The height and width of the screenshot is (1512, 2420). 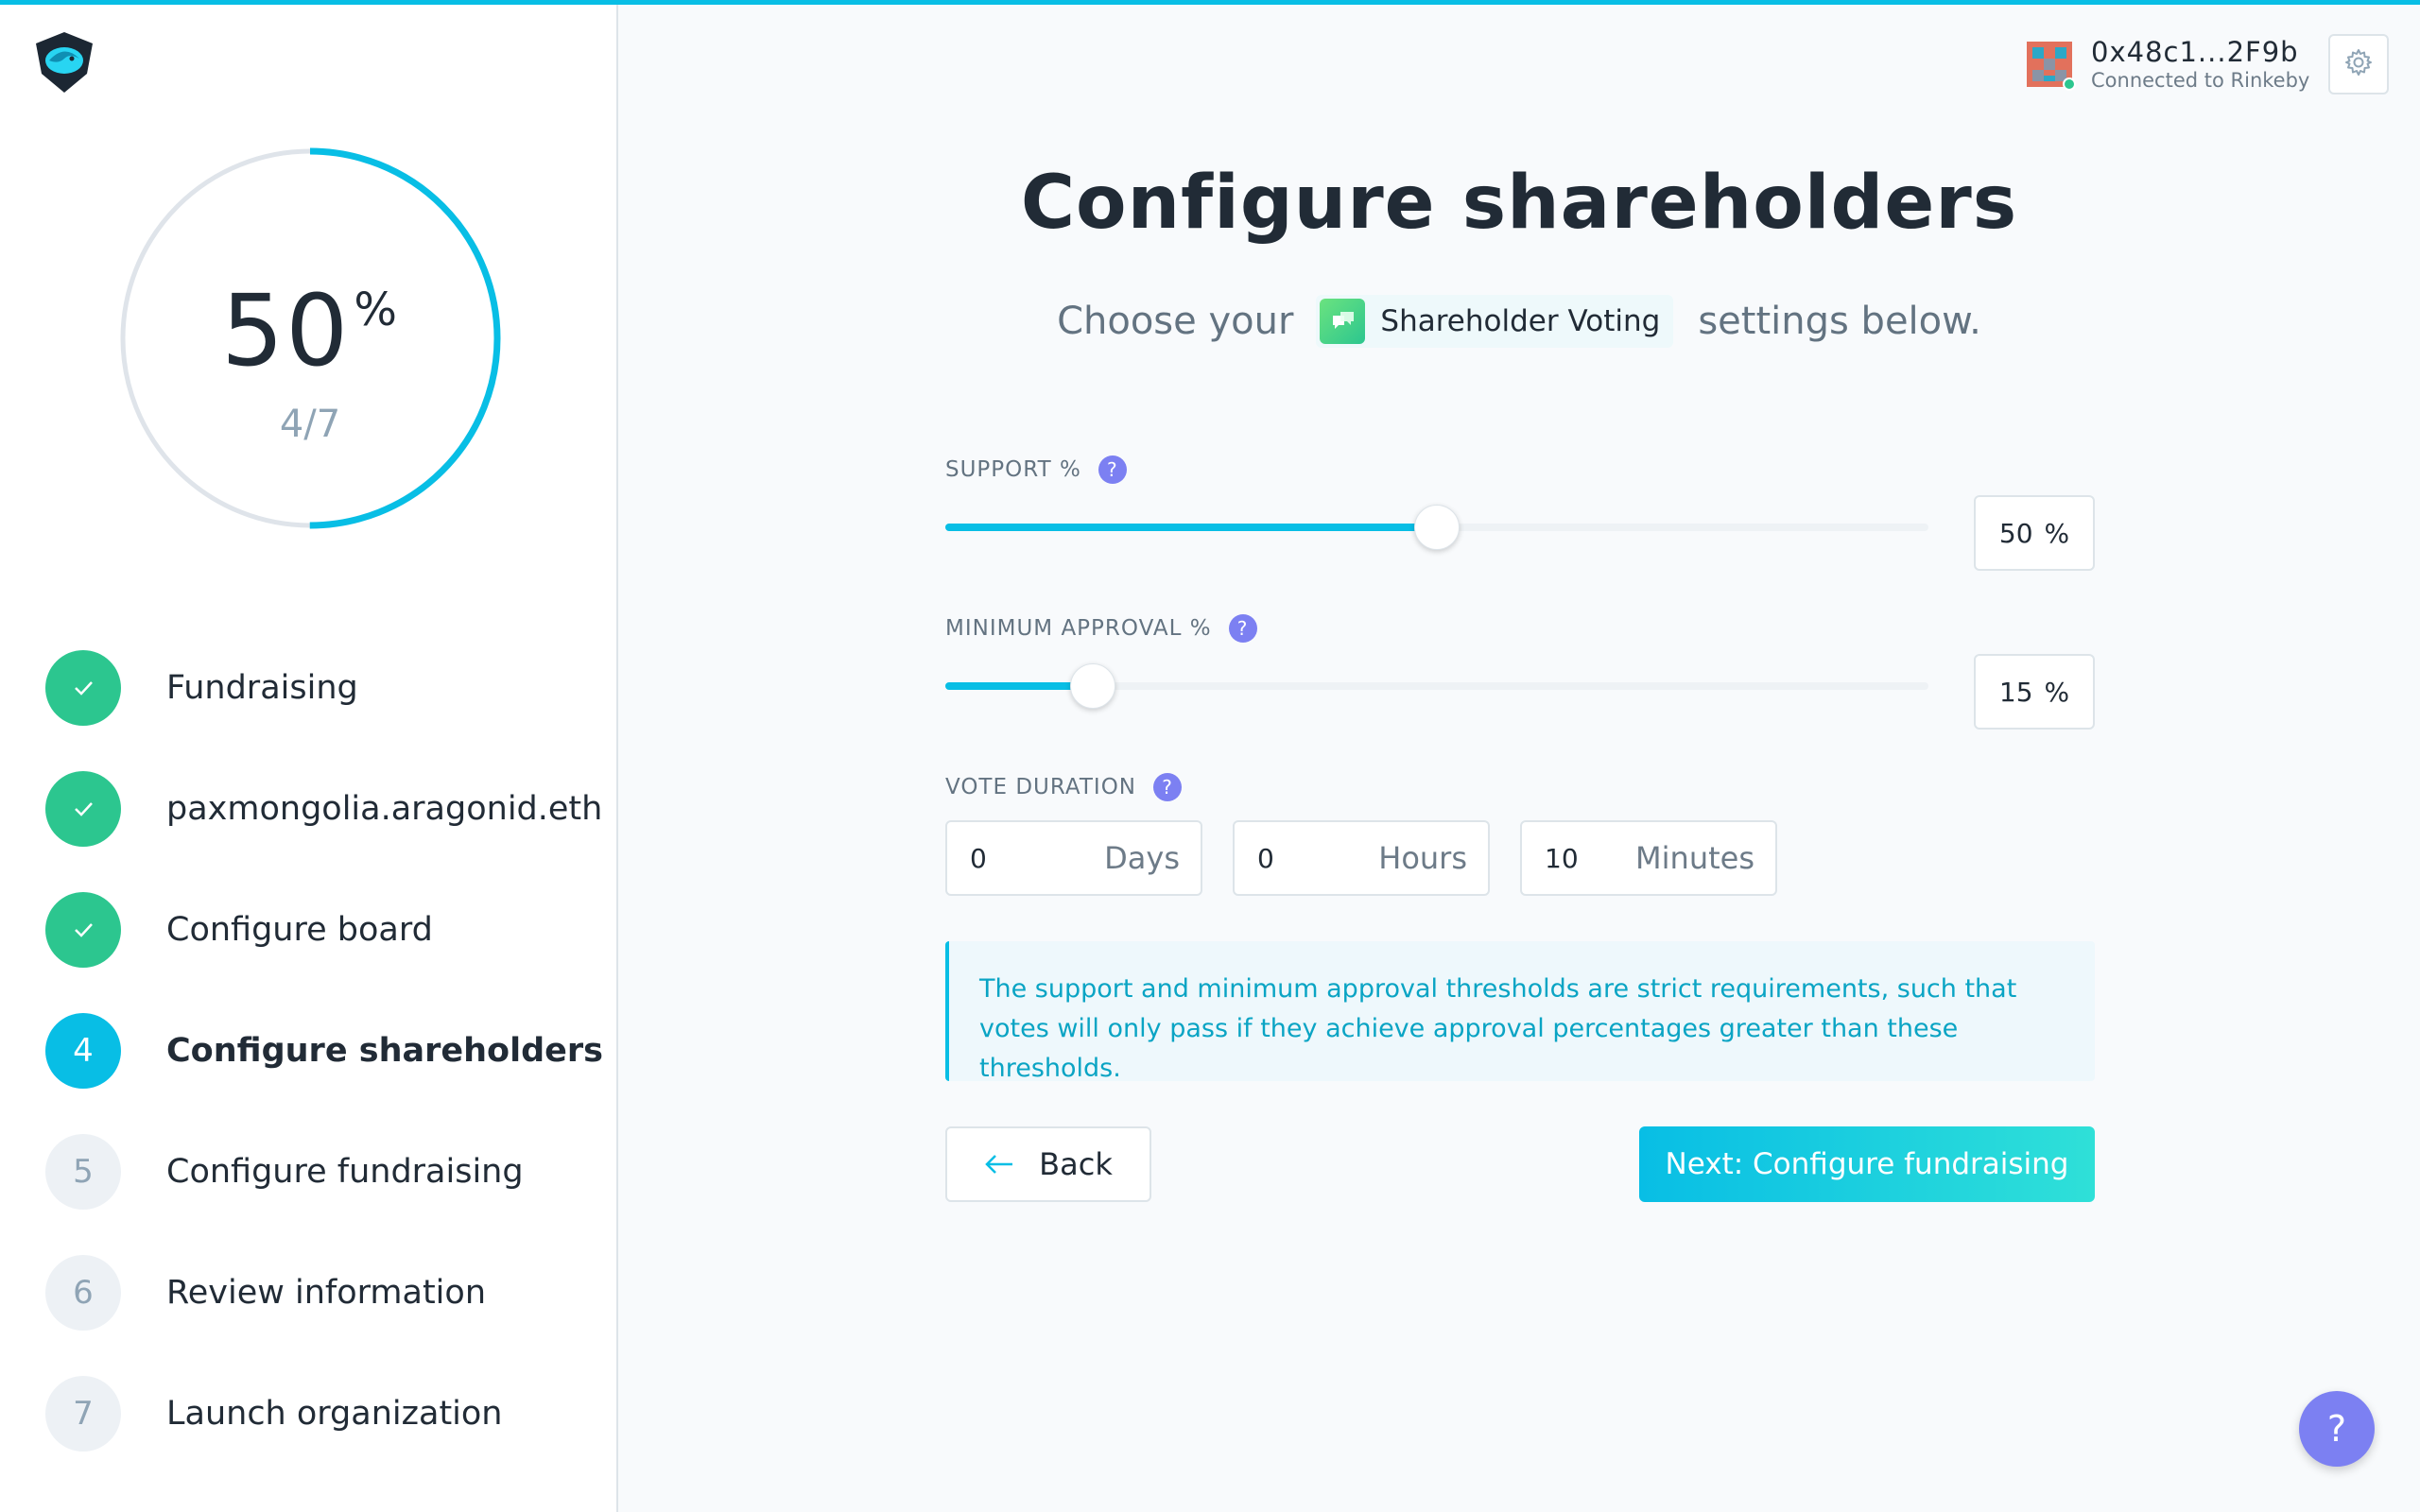 What do you see at coordinates (1648, 858) in the screenshot?
I see `minutes-input: 10 Minutes` at bounding box center [1648, 858].